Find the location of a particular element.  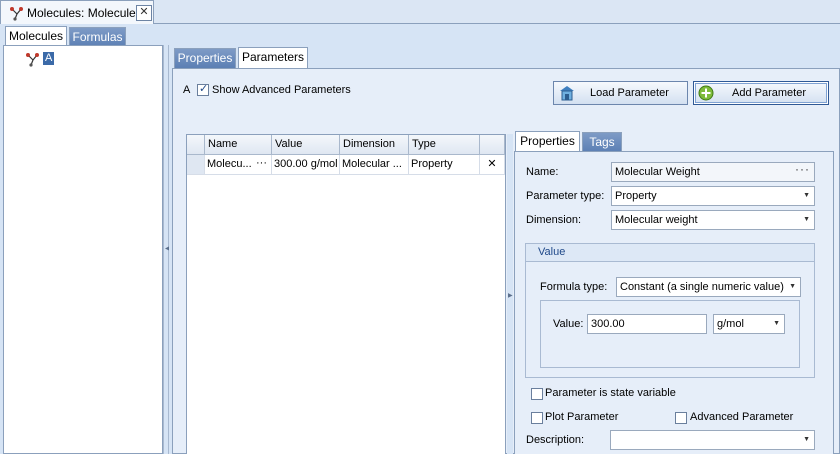

constant-value-box: Value: 300.00 g/mol ▼ is located at coordinates (670, 334).